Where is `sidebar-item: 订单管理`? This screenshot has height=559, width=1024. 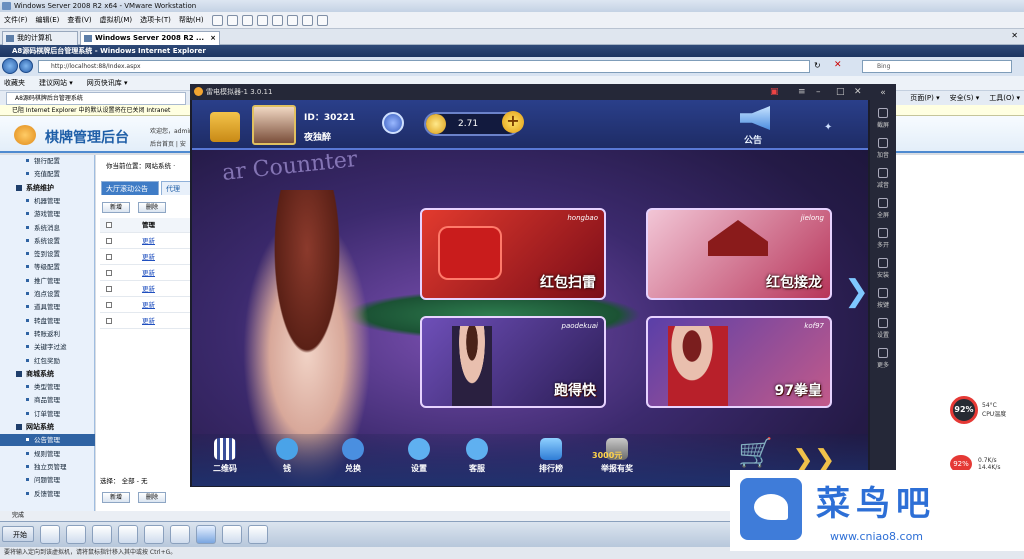 sidebar-item: 订单管理 is located at coordinates (47, 414).